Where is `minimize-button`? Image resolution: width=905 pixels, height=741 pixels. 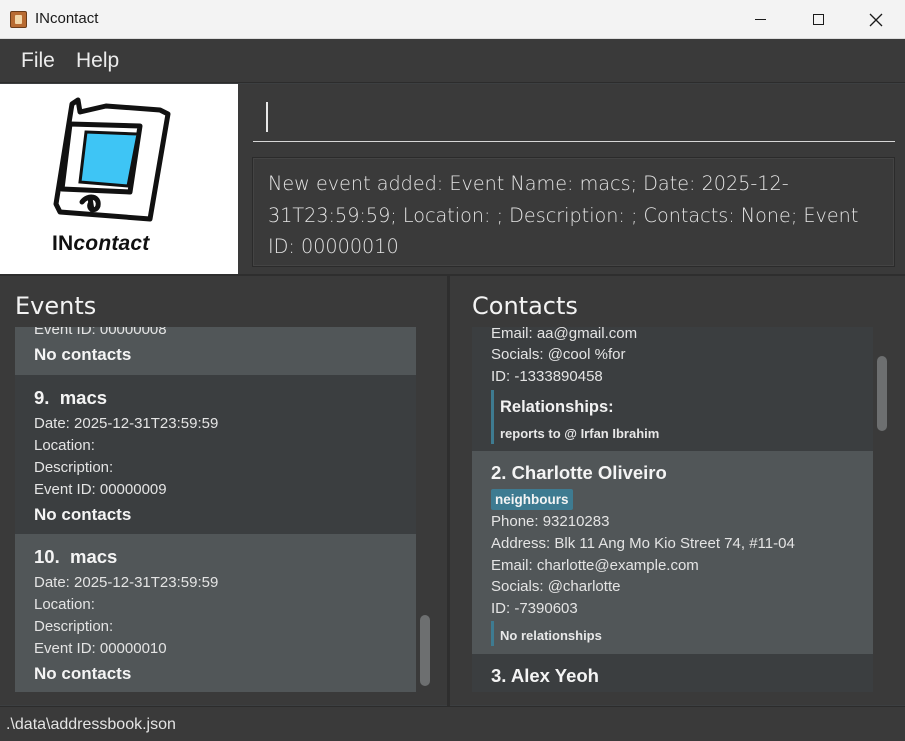
minimize-button is located at coordinates (760, 19).